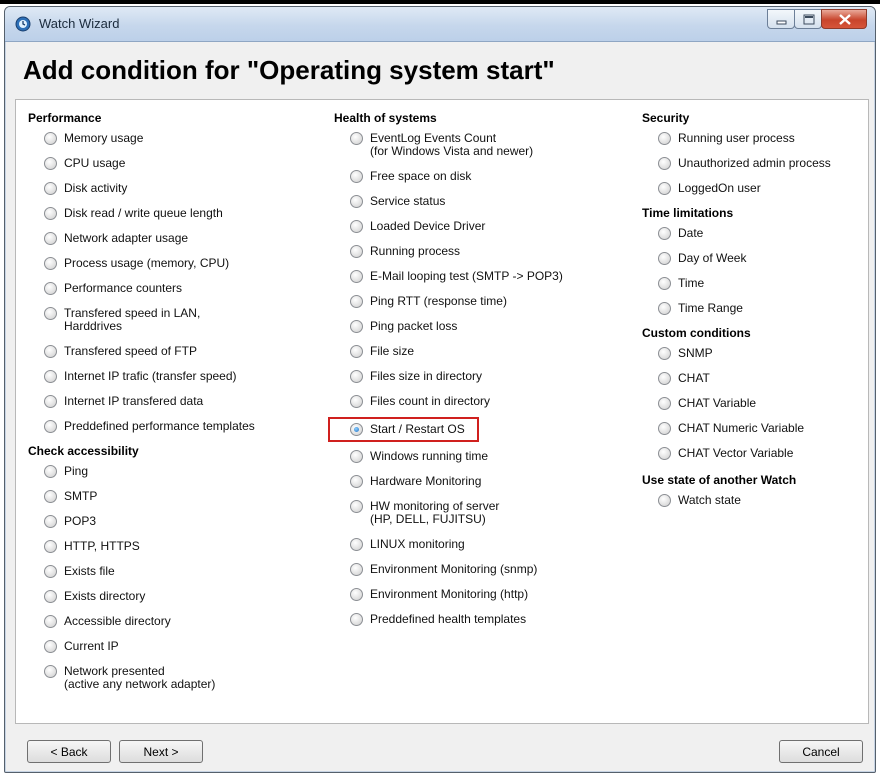 This screenshot has width=880, height=776. Describe the element at coordinates (484, 376) in the screenshot. I see `condition-option: Files size in directory` at that location.